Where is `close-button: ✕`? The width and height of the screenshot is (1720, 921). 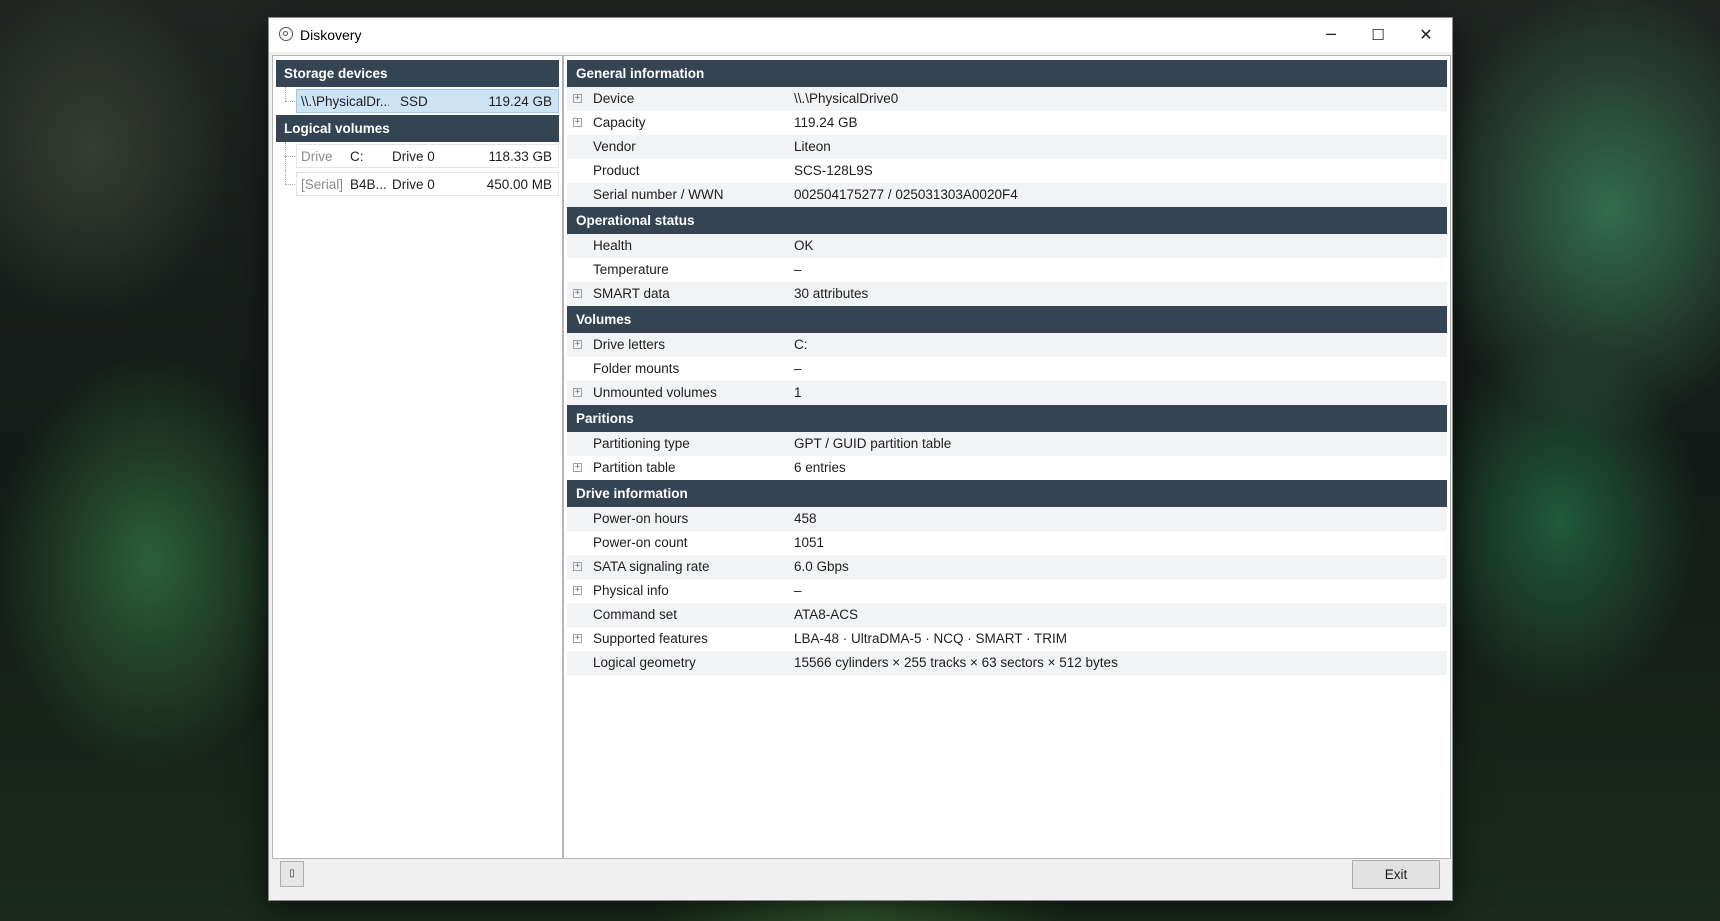
close-button: ✕ is located at coordinates (1426, 35).